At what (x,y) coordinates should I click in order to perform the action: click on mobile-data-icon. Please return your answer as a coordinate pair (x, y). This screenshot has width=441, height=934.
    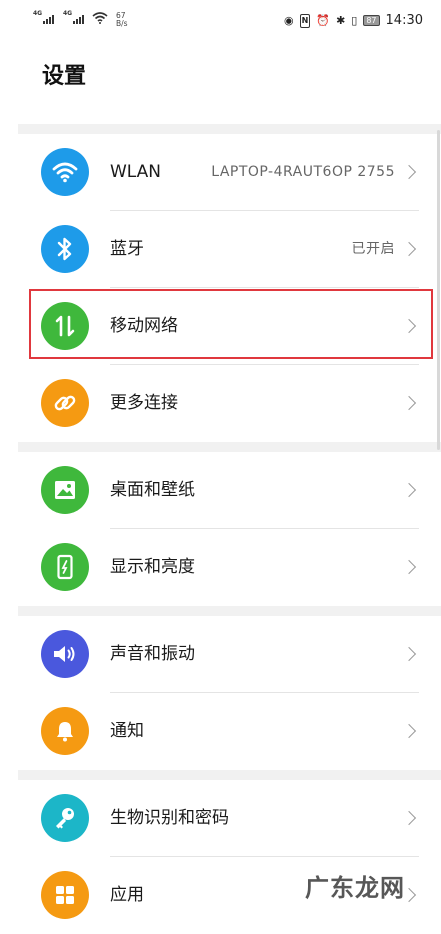
    Looking at the image, I should click on (65, 326).